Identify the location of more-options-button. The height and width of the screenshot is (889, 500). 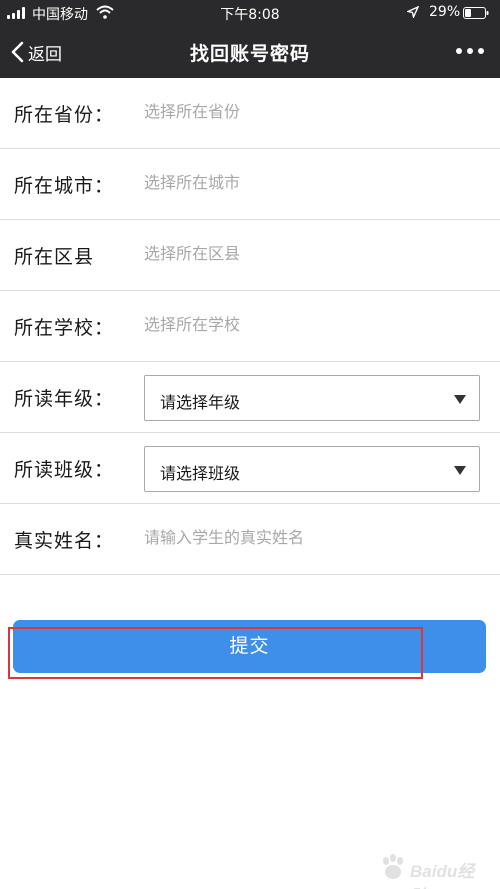
(470, 51).